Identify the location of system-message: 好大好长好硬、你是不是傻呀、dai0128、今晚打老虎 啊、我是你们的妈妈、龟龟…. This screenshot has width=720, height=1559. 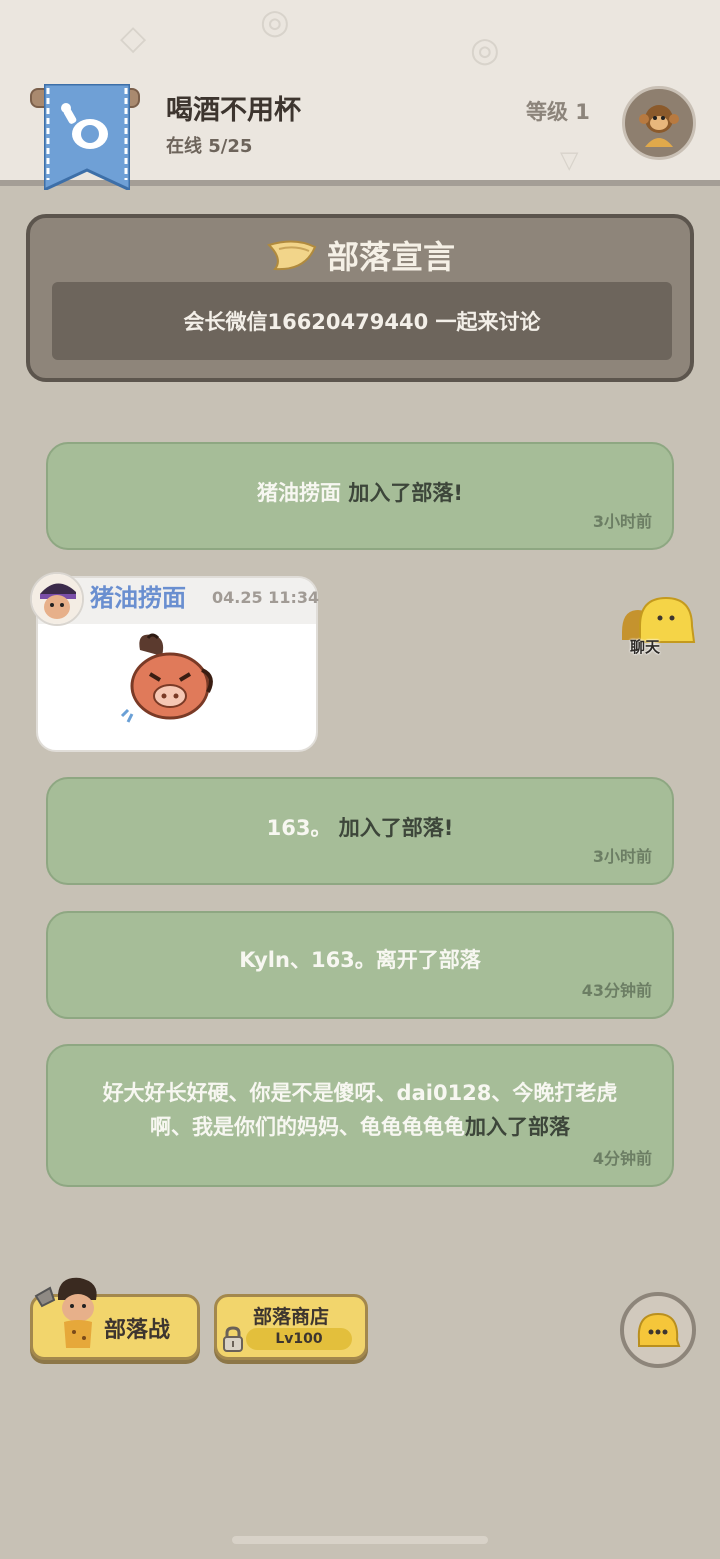
(360, 1115).